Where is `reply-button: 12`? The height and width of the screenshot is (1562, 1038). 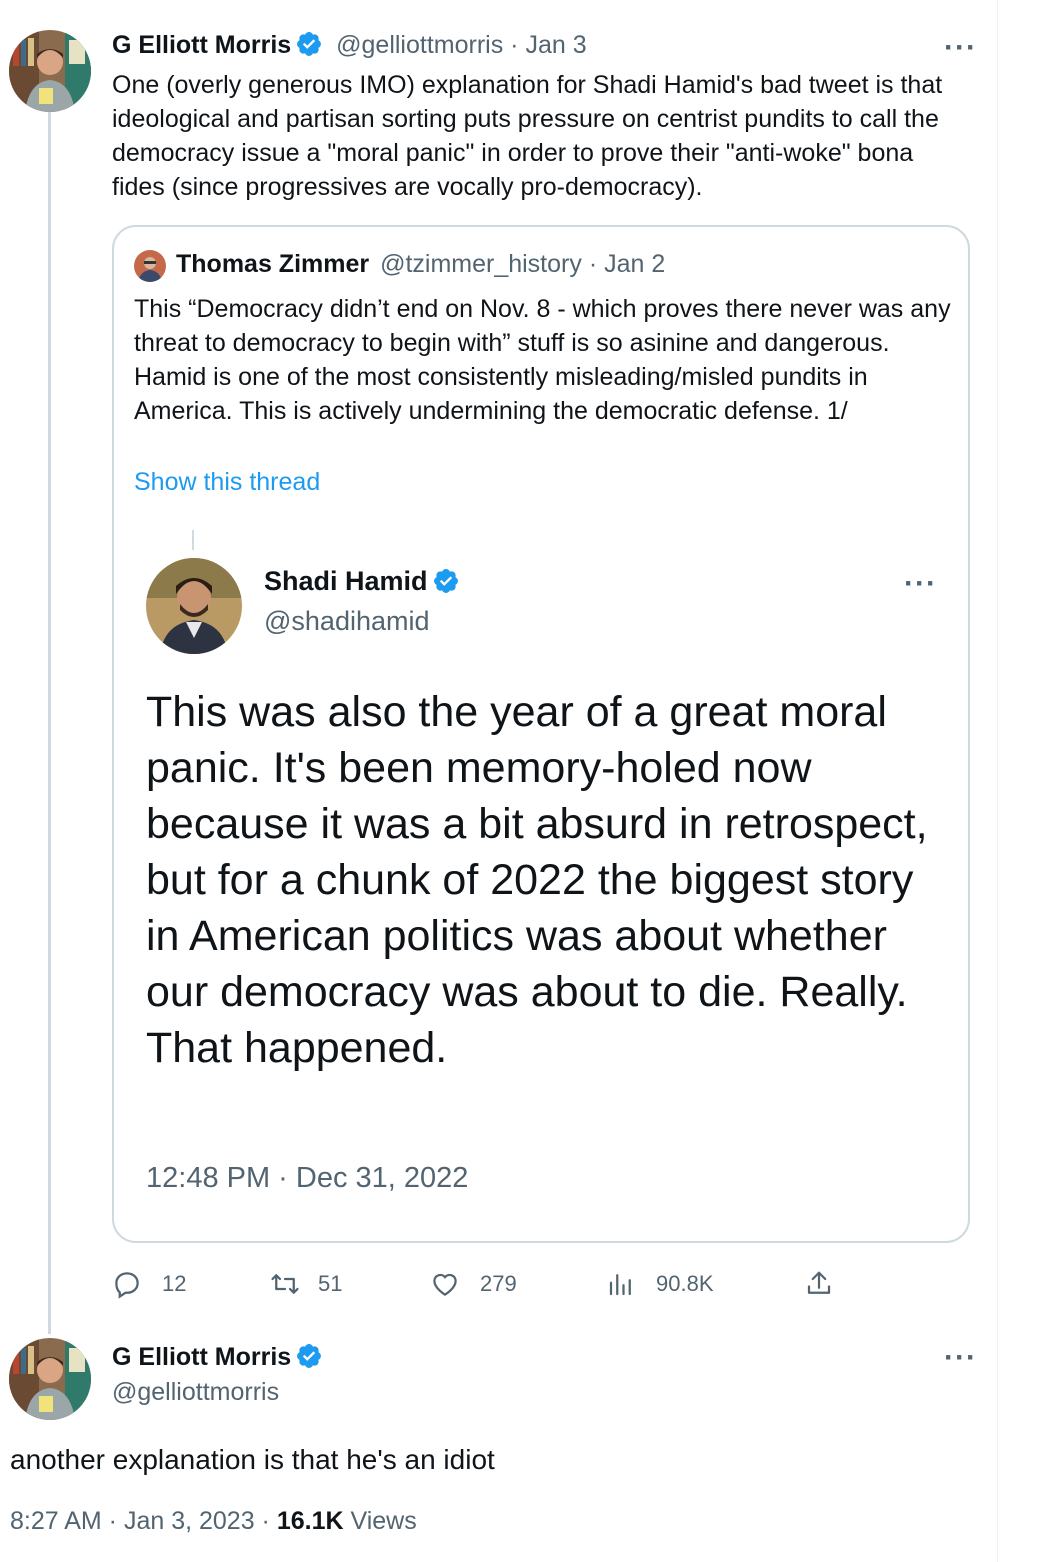
reply-button: 12 is located at coordinates (149, 1284).